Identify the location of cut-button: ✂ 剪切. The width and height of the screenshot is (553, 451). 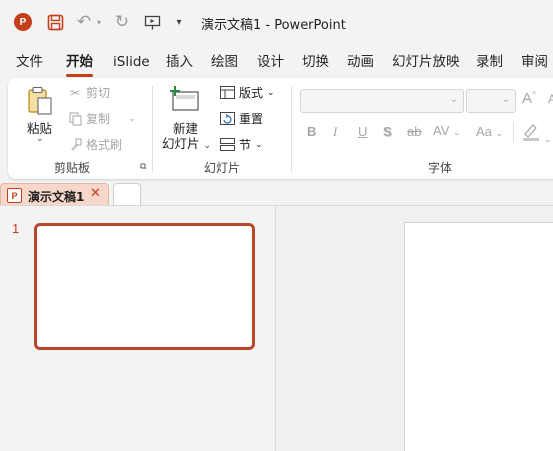
(89, 92).